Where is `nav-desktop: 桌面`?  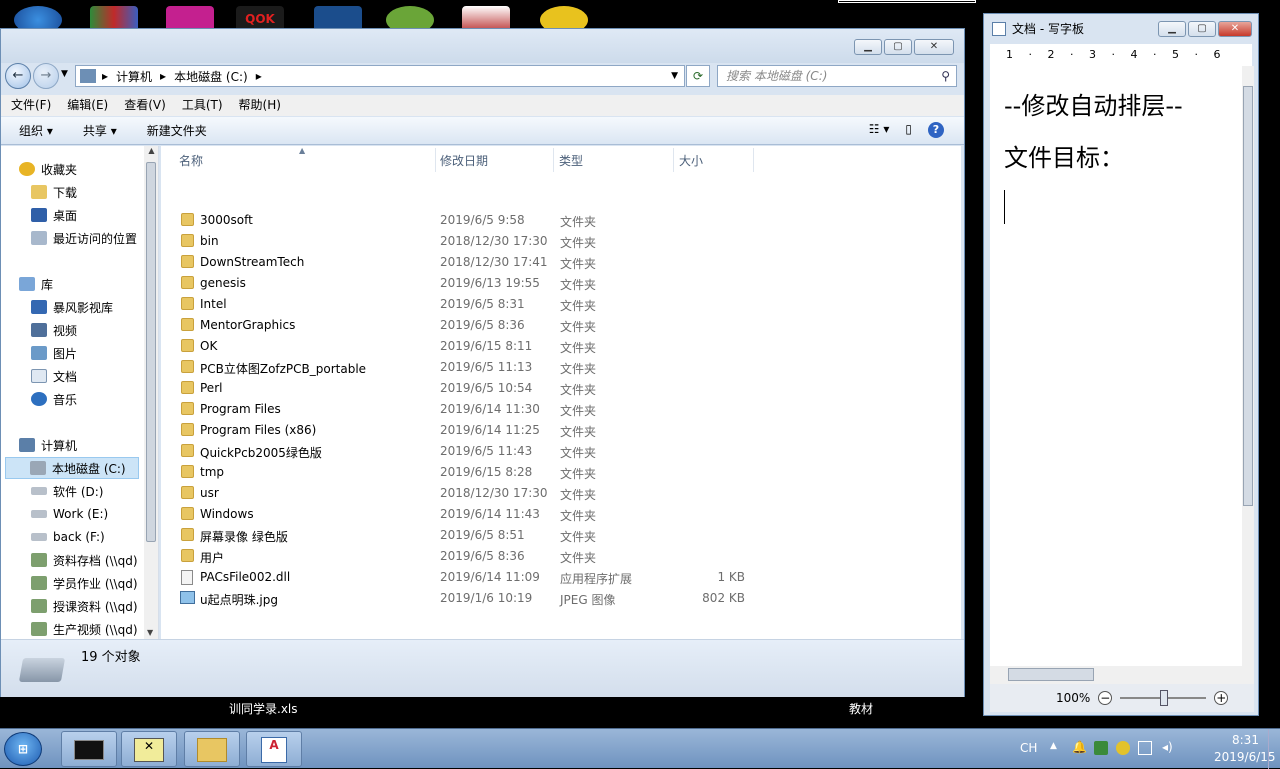
nav-desktop: 桌面 is located at coordinates (94, 215).